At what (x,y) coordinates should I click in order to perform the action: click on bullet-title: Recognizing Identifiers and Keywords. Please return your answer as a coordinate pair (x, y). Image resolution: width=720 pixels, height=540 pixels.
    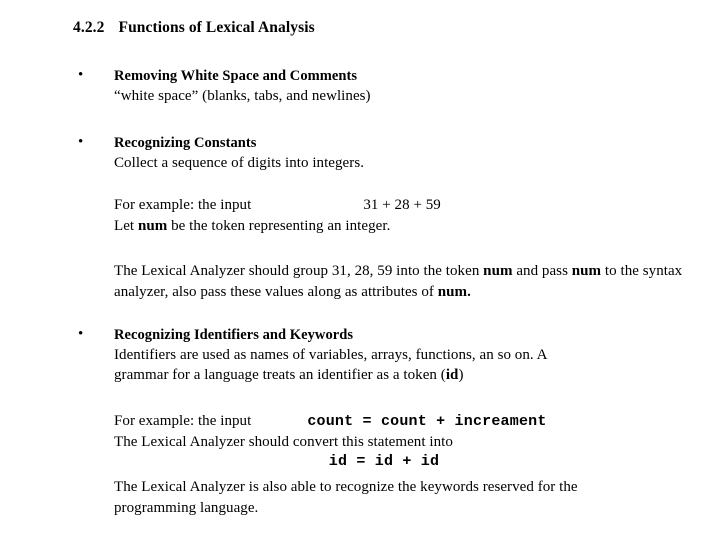
    Looking at the image, I should click on (234, 335).